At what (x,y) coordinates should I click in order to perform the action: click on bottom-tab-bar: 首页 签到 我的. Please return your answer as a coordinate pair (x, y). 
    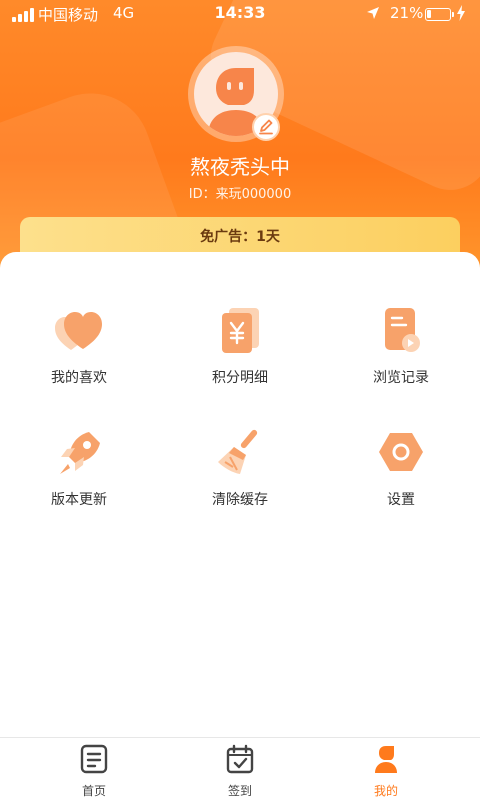
    Looking at the image, I should click on (240, 768).